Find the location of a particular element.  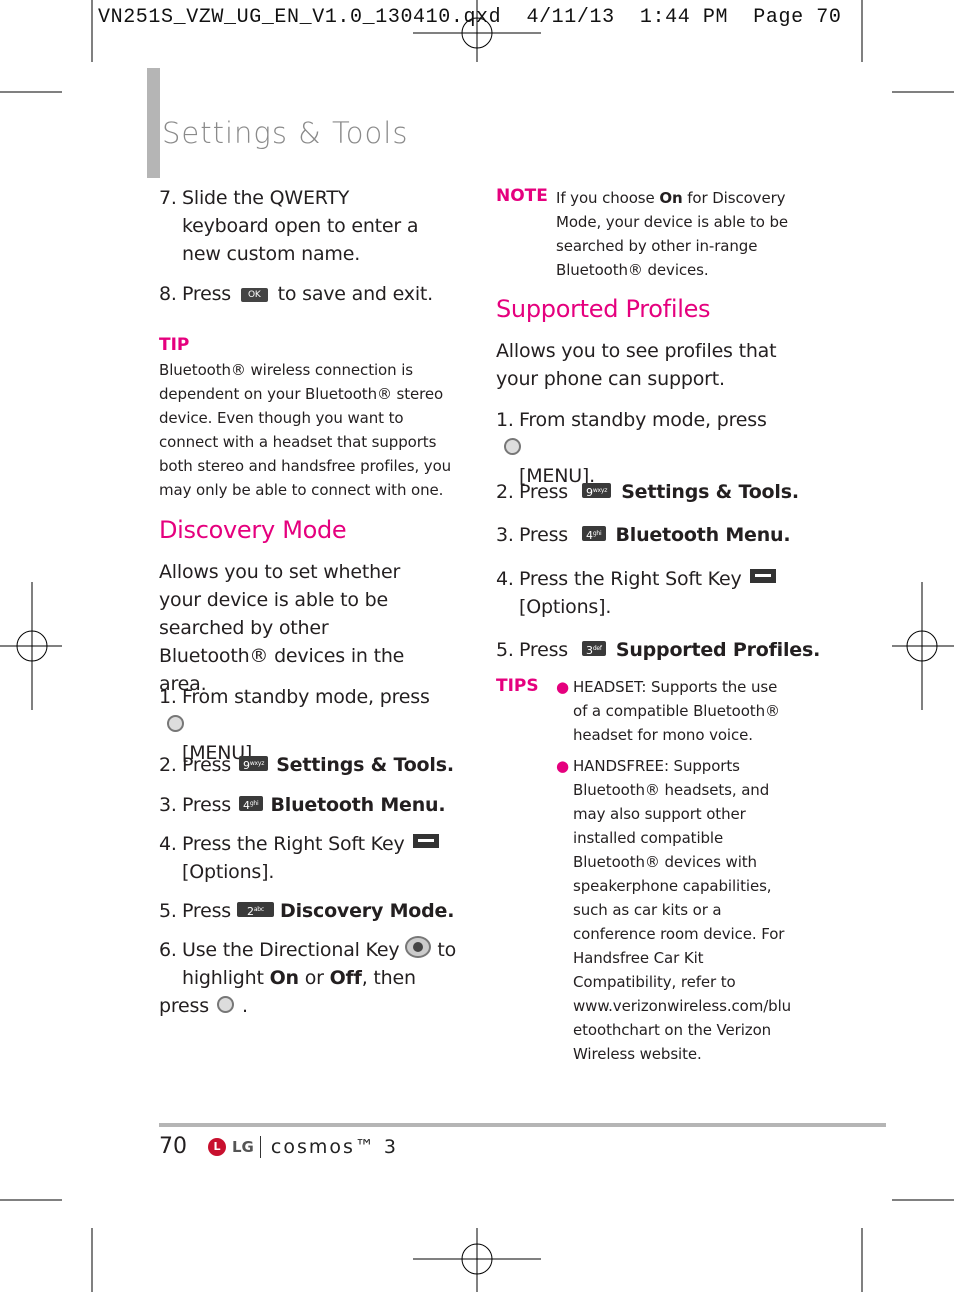

directional-key-icon is located at coordinates (418, 947).